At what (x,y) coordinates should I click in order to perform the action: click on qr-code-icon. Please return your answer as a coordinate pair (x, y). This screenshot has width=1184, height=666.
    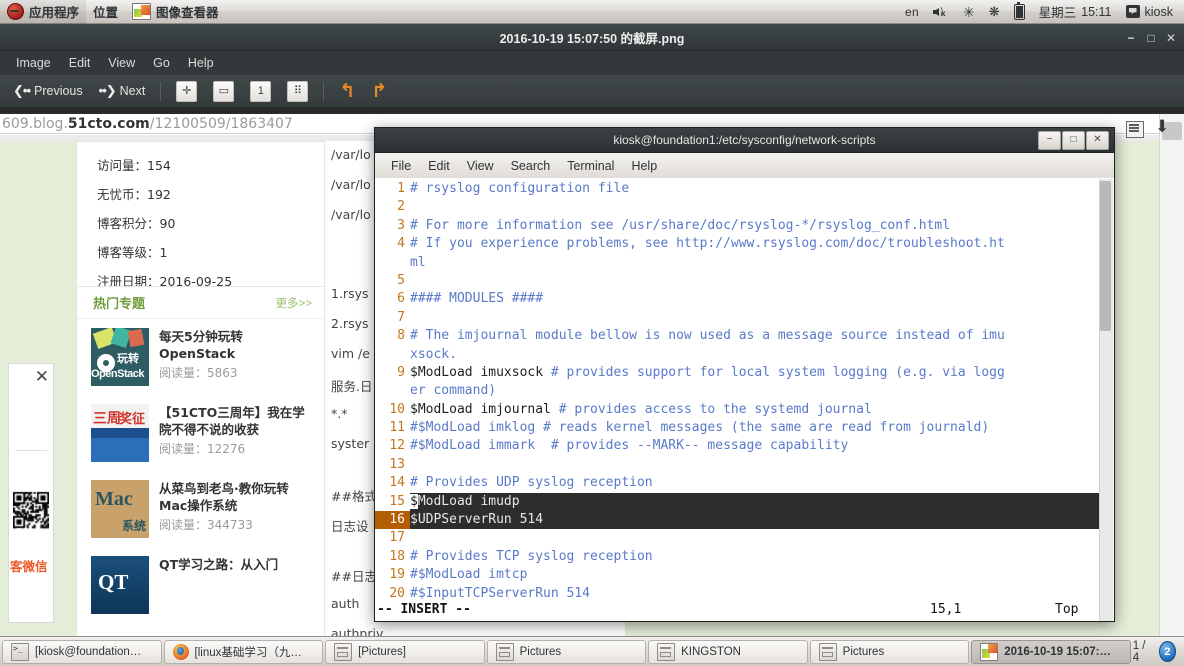
    Looking at the image, I should click on (31, 510).